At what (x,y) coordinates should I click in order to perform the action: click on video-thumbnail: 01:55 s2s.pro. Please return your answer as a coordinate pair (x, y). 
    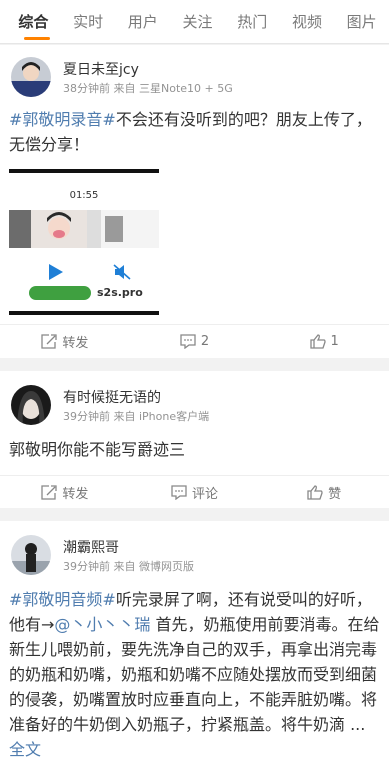
    Looking at the image, I should click on (84, 252).